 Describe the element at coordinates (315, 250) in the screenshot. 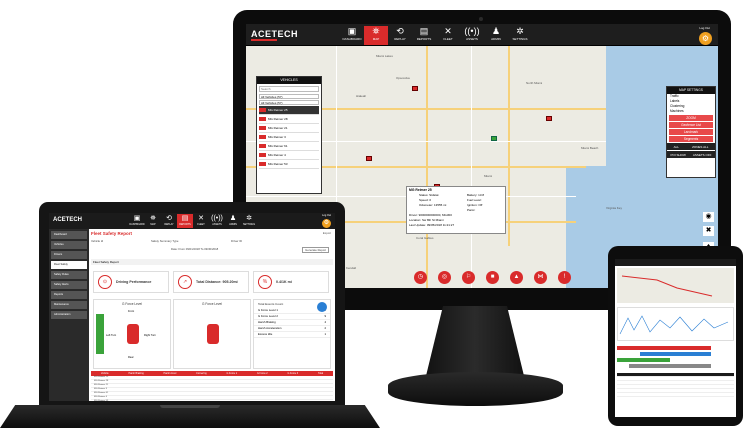

I see `generate-report-button: Generate Report` at that location.